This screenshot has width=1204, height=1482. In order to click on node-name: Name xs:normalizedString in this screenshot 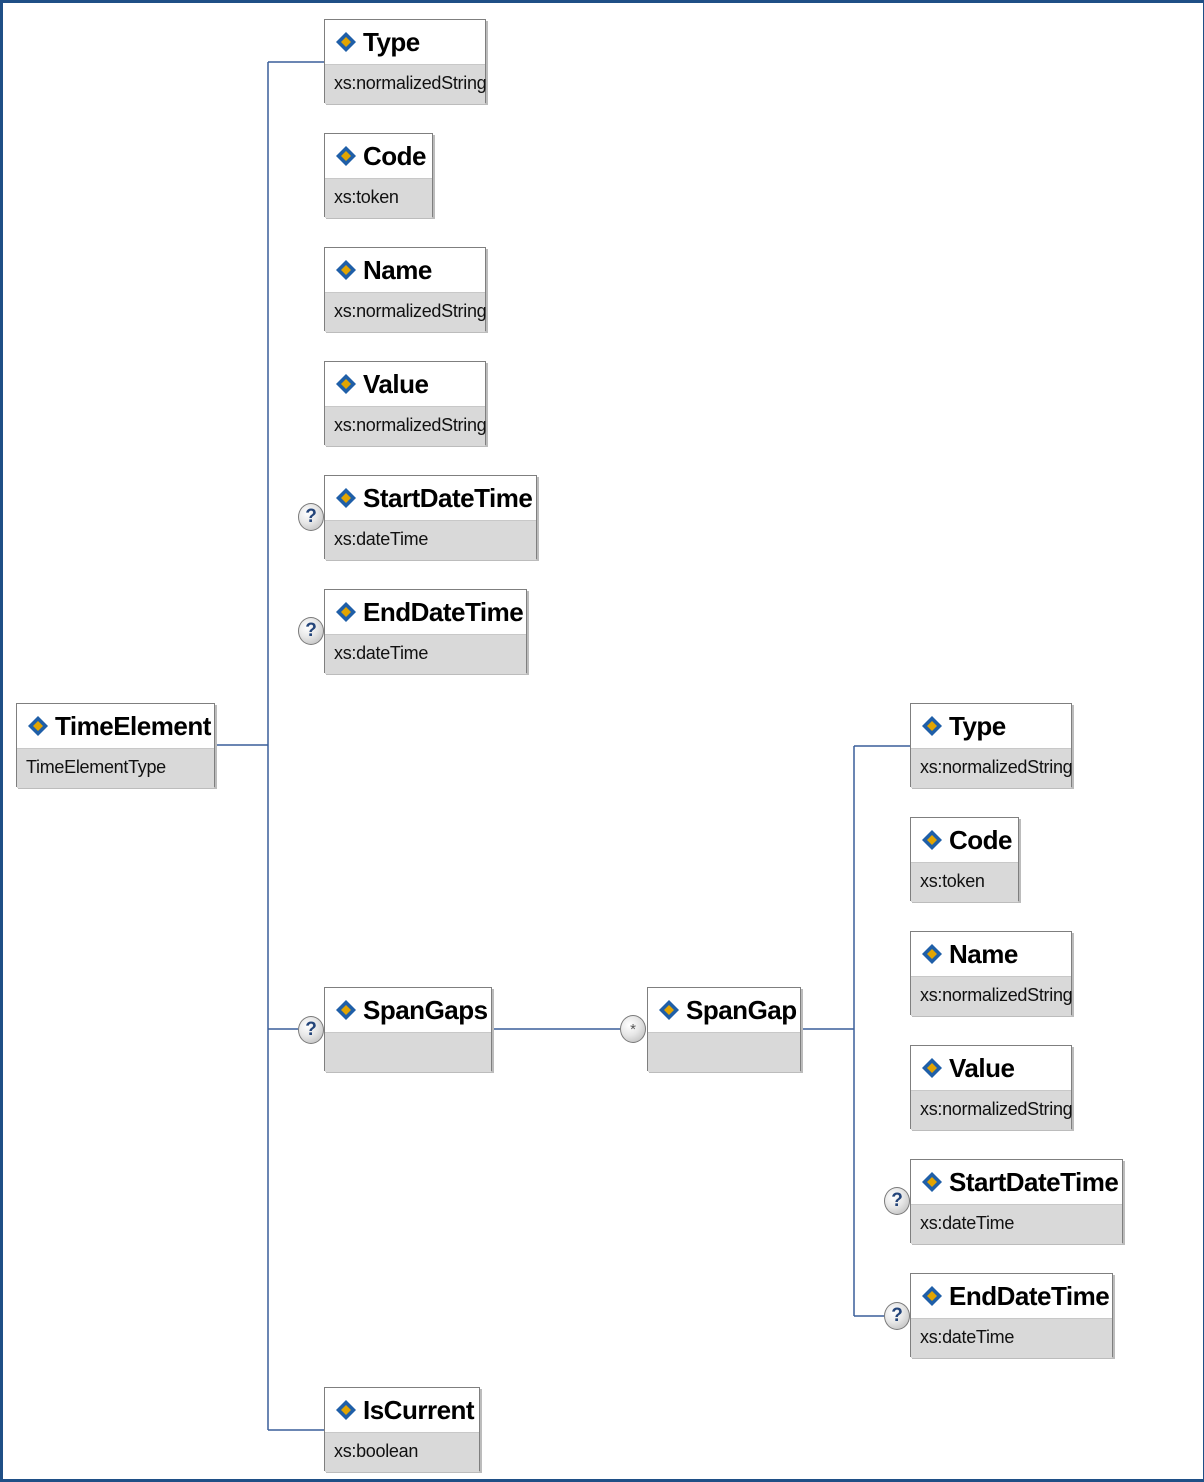, I will do `click(405, 289)`.